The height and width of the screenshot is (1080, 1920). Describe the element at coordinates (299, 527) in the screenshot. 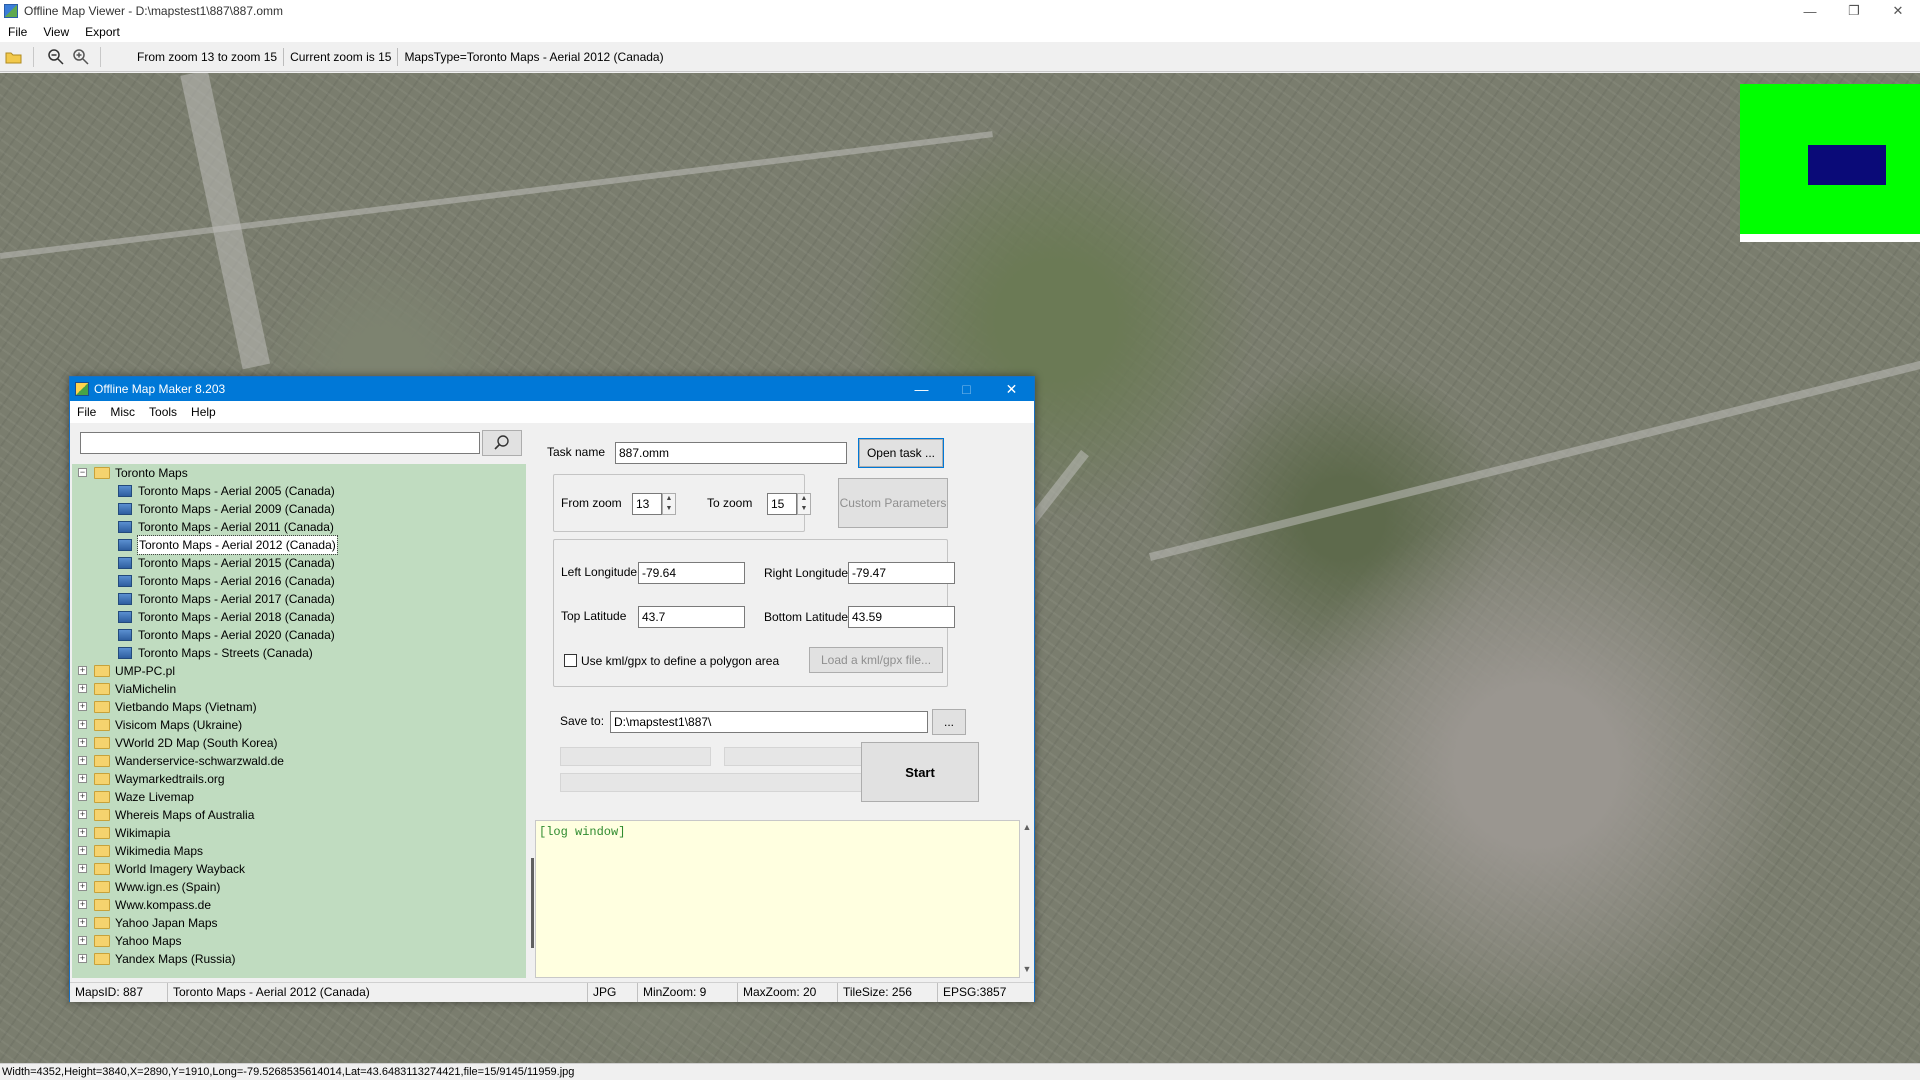

I see `tree-item-map: Toronto Maps - Aerial 2011 (Canada)` at that location.